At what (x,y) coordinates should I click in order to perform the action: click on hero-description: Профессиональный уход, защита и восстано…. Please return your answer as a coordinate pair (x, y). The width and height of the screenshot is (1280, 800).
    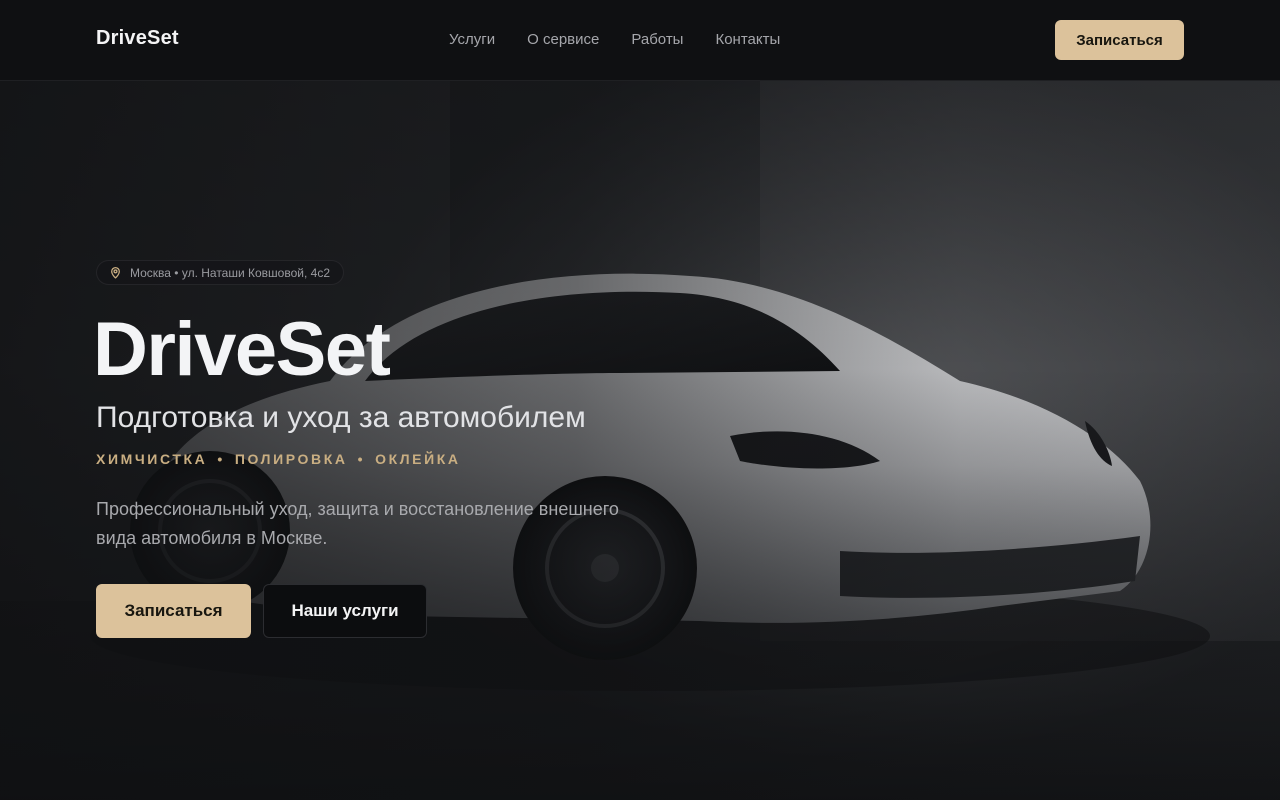
    Looking at the image, I should click on (357, 523).